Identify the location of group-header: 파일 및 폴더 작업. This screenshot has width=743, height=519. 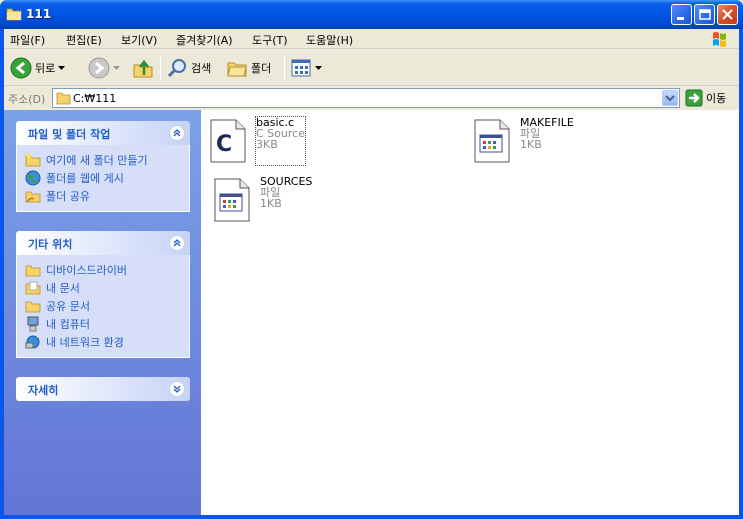
(103, 133).